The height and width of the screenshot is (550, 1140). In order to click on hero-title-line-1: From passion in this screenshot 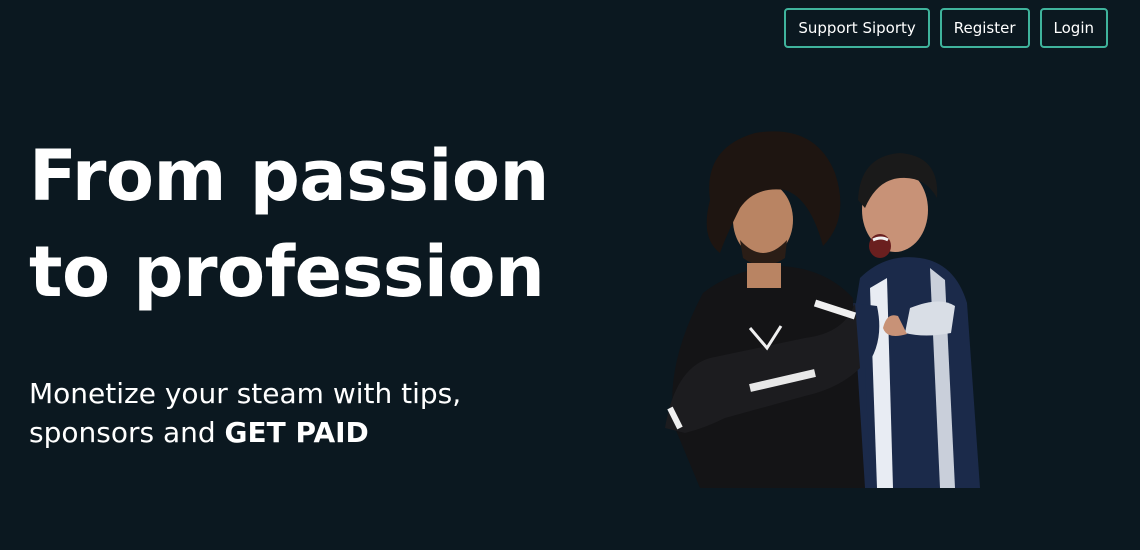, I will do `click(289, 176)`.